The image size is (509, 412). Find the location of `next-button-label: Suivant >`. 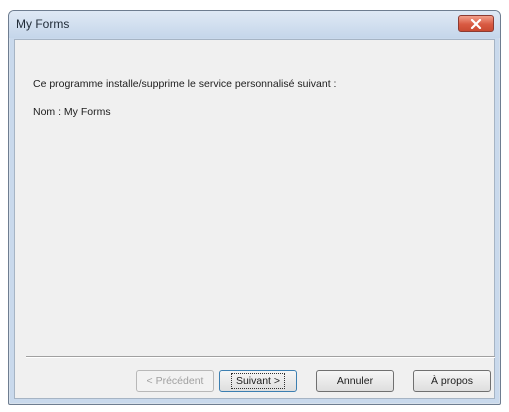

next-button-label: Suivant > is located at coordinates (258, 381).